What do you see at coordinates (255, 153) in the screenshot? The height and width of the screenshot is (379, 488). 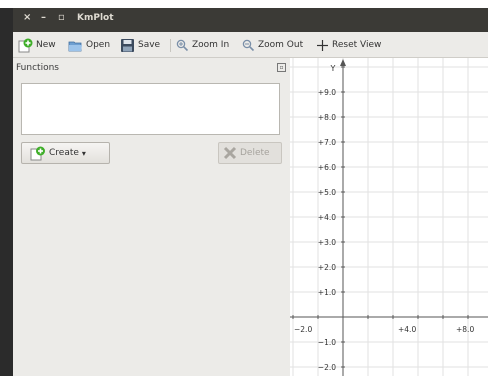 I see `delete-label: Delete` at bounding box center [255, 153].